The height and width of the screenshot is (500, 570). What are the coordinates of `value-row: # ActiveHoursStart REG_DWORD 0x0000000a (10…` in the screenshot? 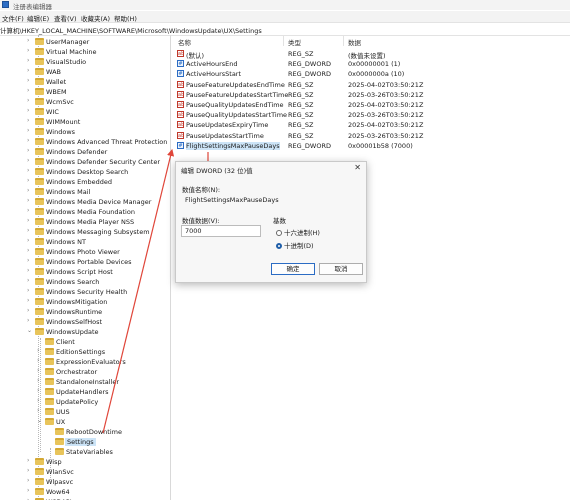 It's located at (371, 74).